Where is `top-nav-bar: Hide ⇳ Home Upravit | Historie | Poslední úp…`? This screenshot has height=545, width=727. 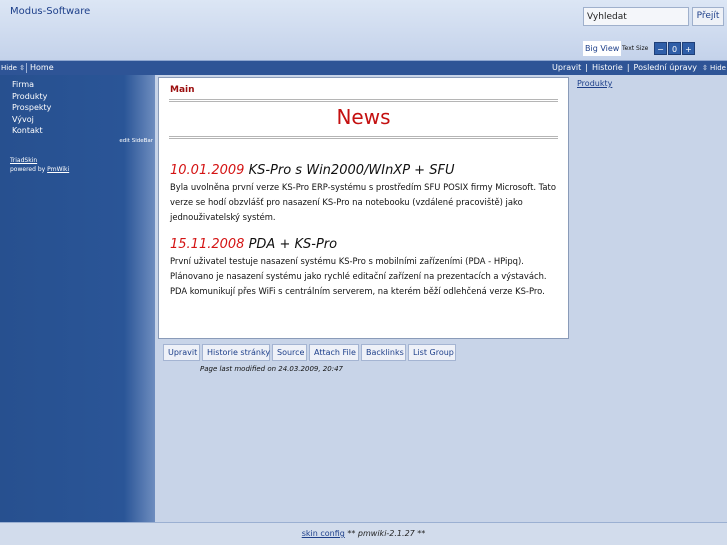 top-nav-bar: Hide ⇳ Home Upravit | Historie | Poslední úp… is located at coordinates (363, 68).